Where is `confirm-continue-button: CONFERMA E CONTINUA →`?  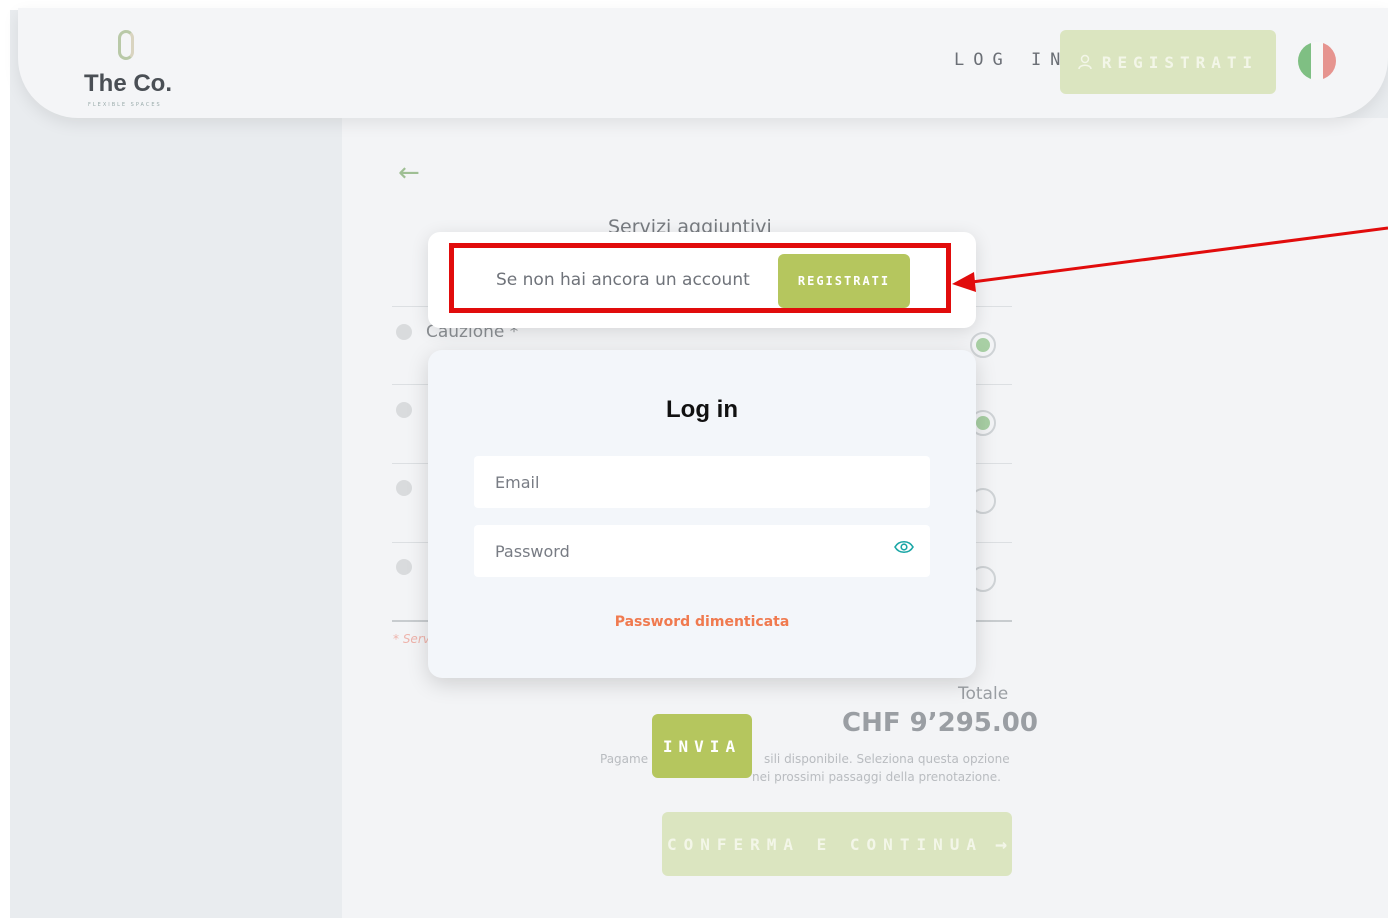
confirm-continue-button: CONFERMA E CONTINUA → is located at coordinates (837, 844).